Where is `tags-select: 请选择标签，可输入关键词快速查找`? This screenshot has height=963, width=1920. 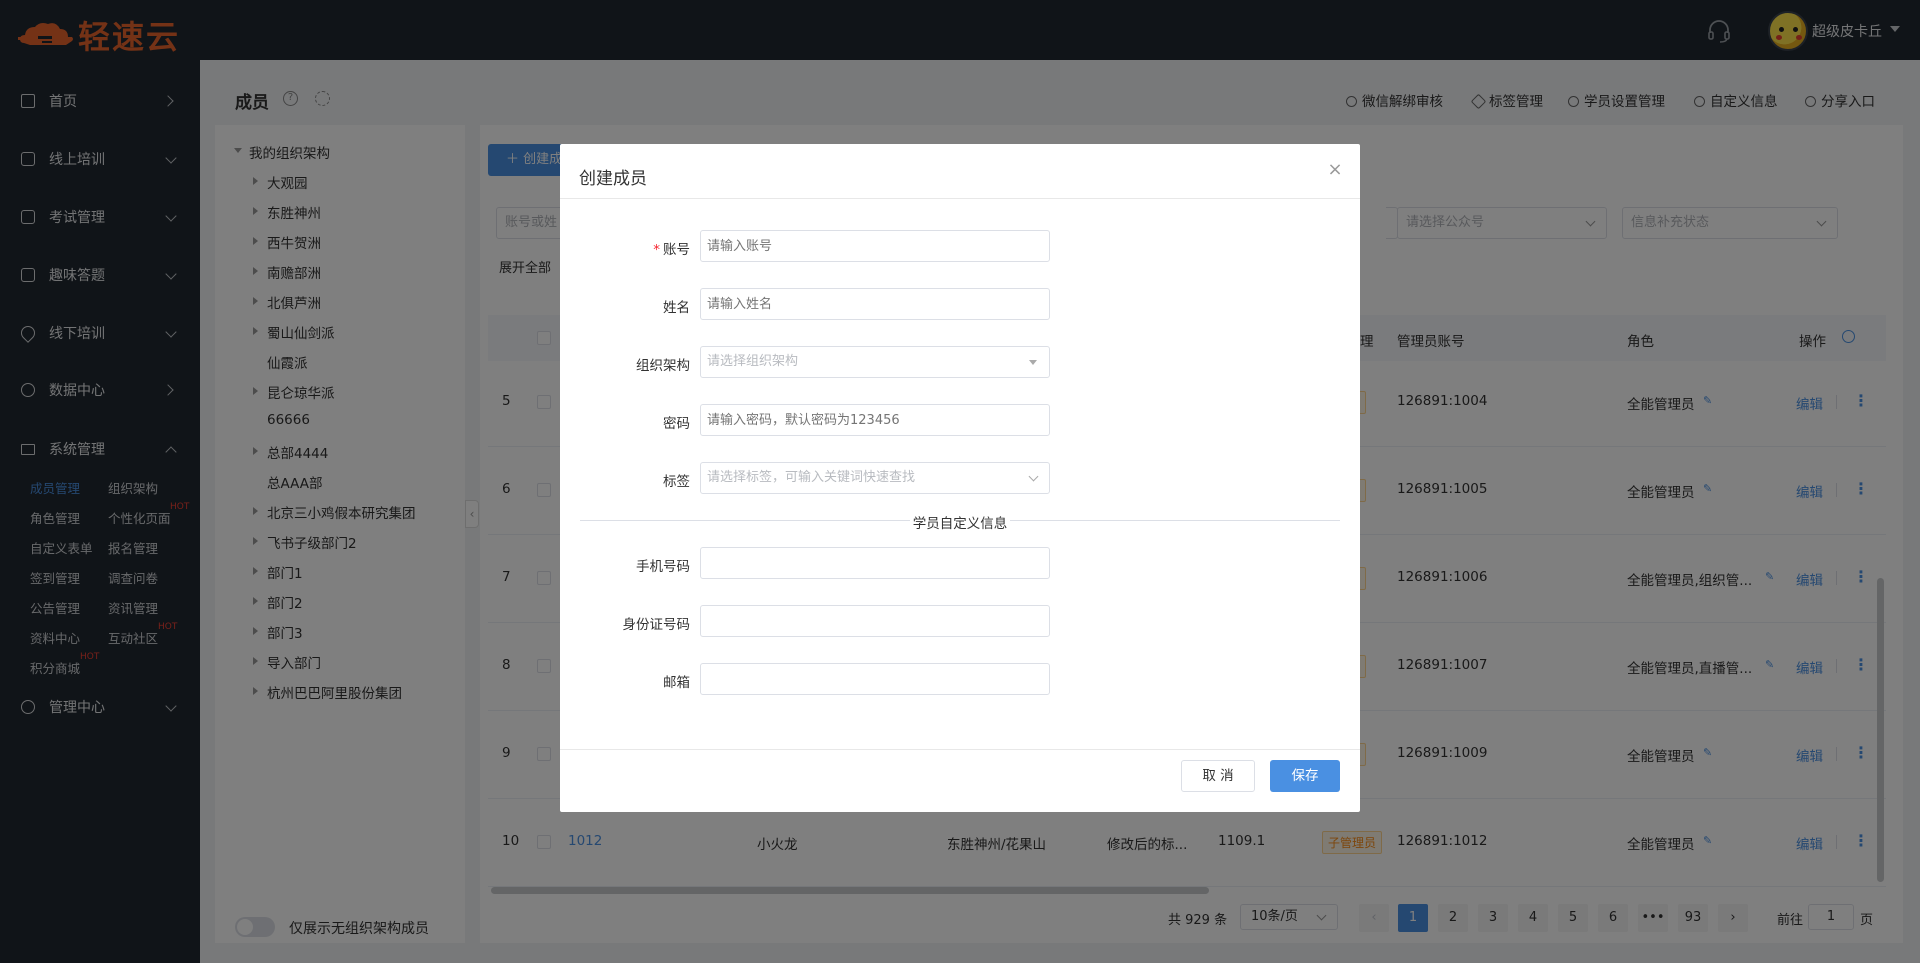
tags-select: 请选择标签，可输入关键词快速查找 is located at coordinates (875, 478).